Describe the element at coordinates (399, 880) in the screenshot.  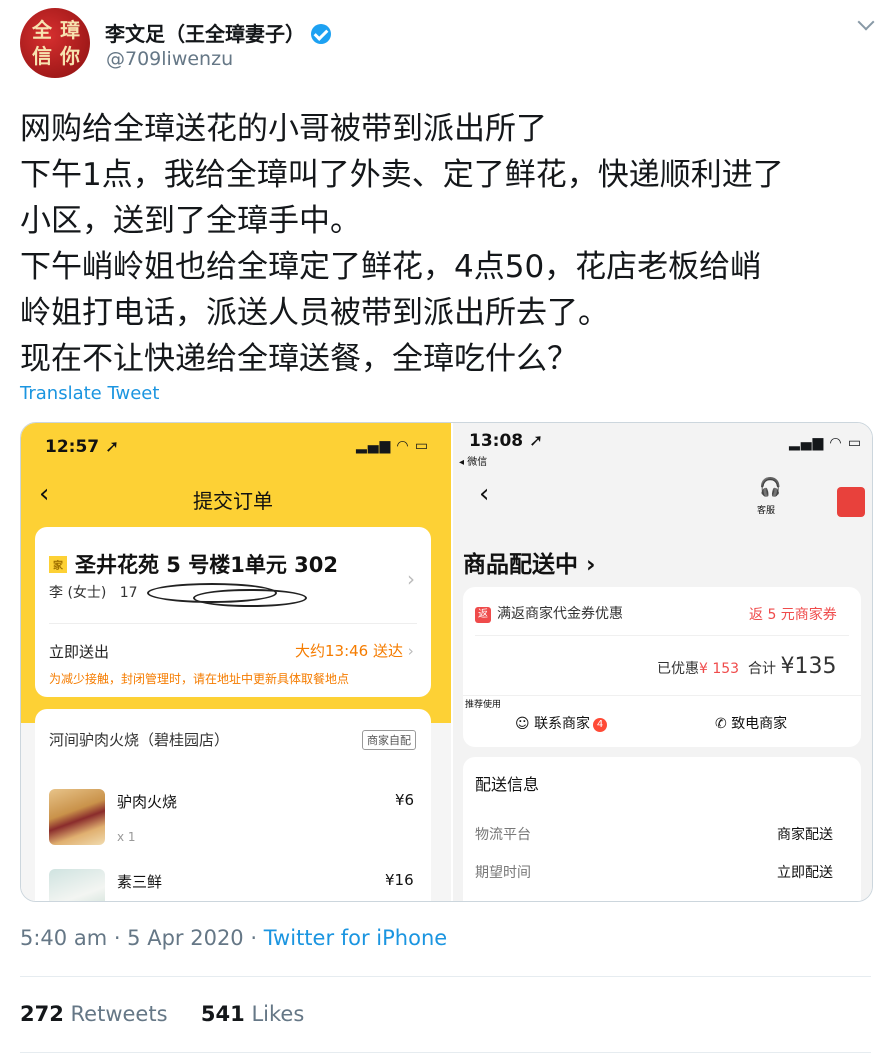
I see `item-price: ¥16` at that location.